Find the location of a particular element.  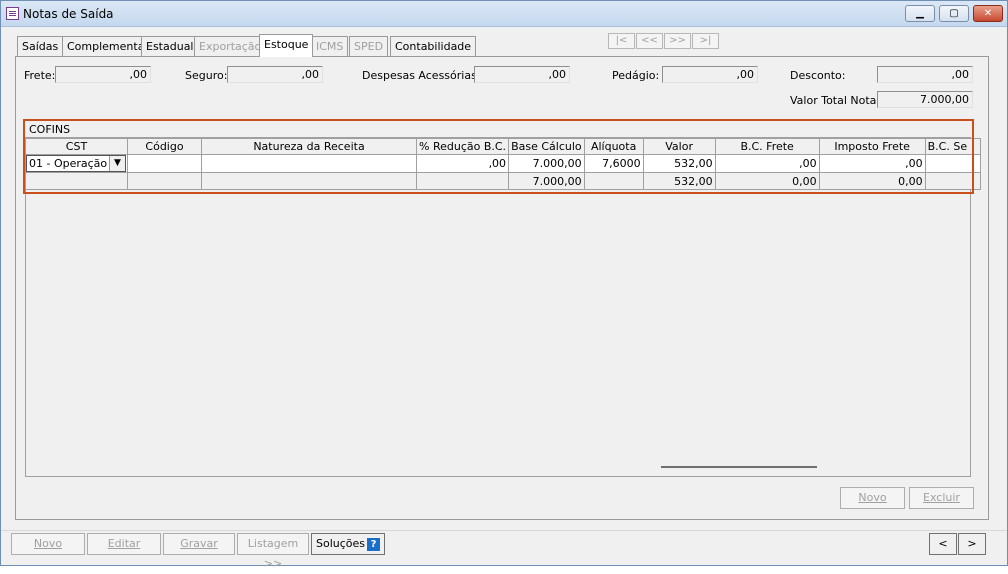

frete-label: Frete: is located at coordinates (40, 75).